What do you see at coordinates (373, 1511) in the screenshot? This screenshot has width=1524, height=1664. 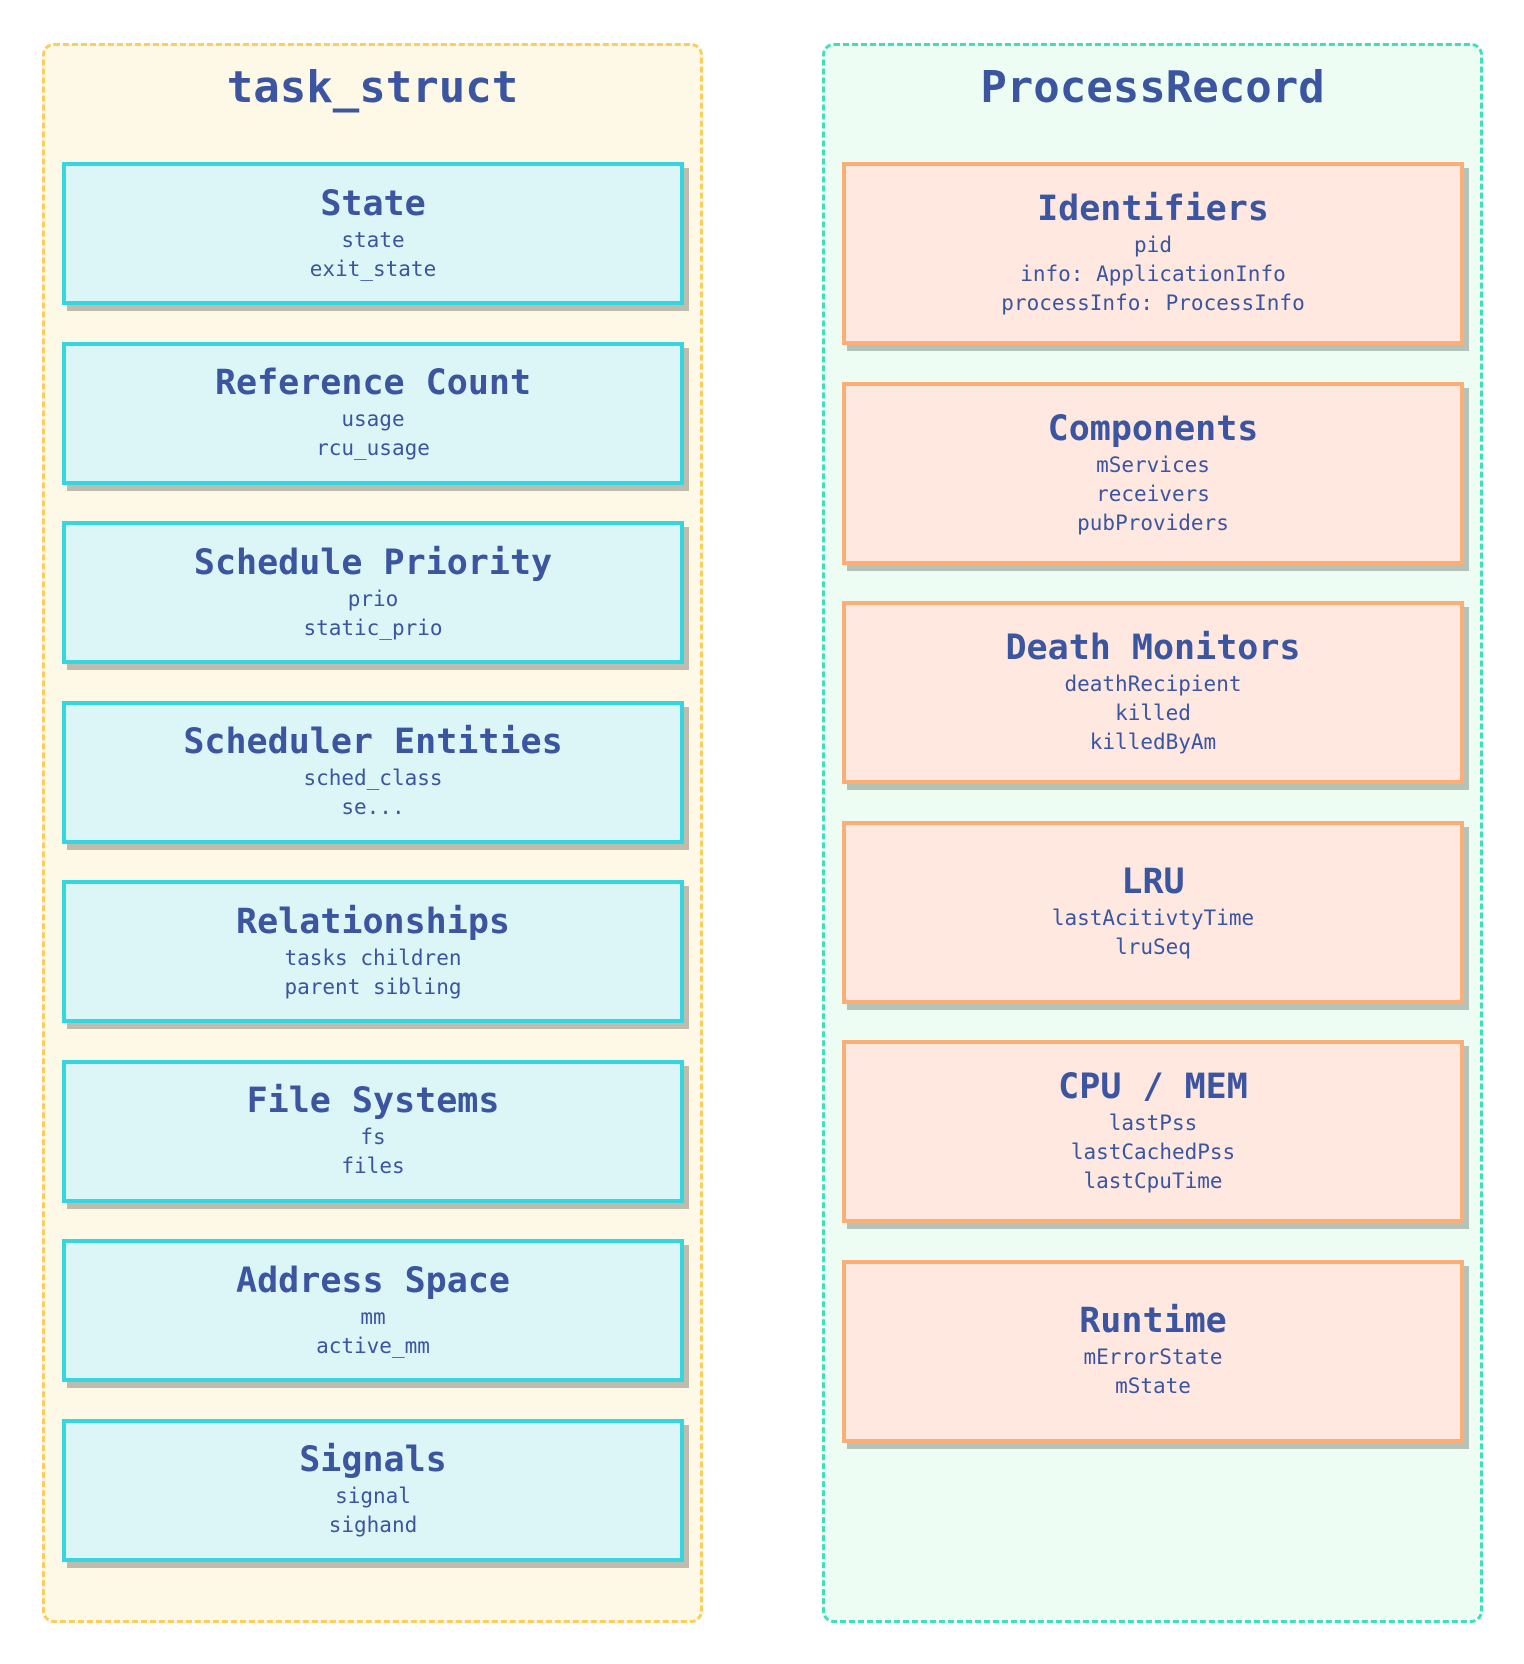 I see `field-list: signal sighand` at bounding box center [373, 1511].